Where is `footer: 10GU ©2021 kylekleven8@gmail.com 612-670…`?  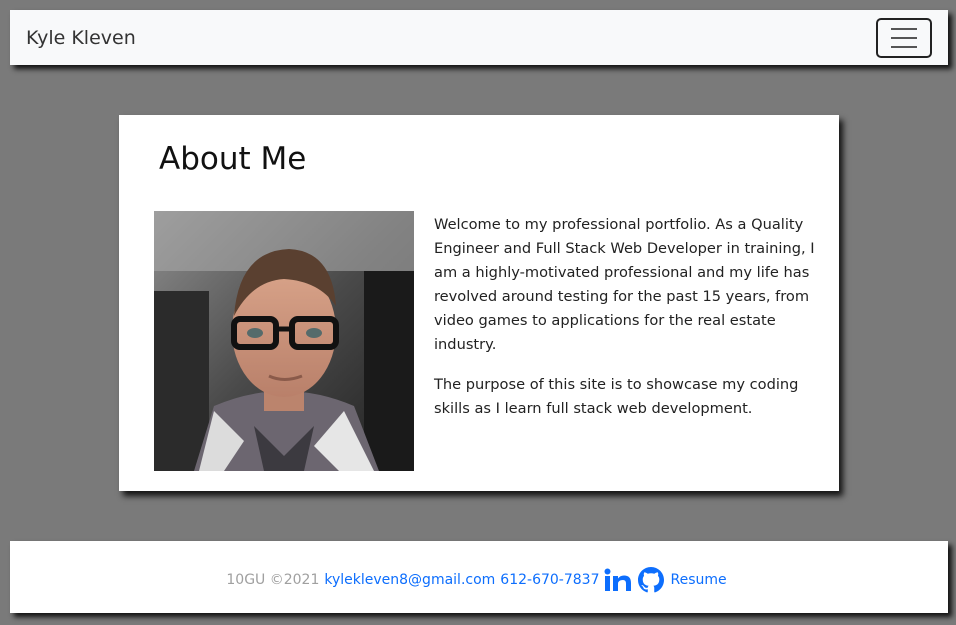
footer: 10GU ©2021 kylekleven8@gmail.com 612-670… is located at coordinates (479, 577).